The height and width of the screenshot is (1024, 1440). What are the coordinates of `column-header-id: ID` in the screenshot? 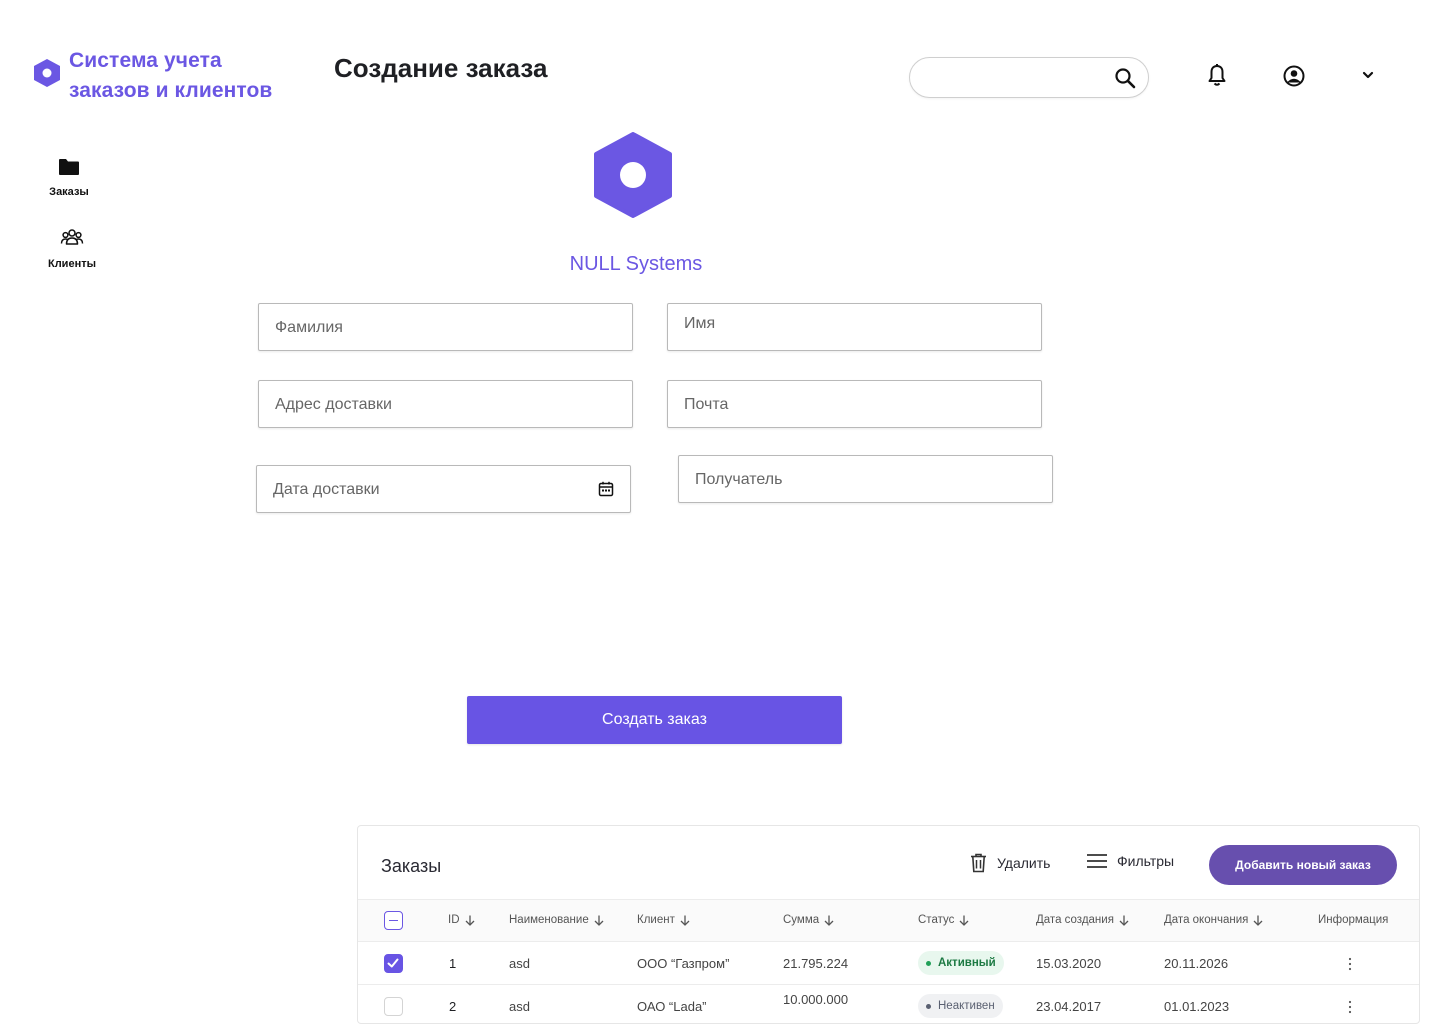 It's located at (461, 920).